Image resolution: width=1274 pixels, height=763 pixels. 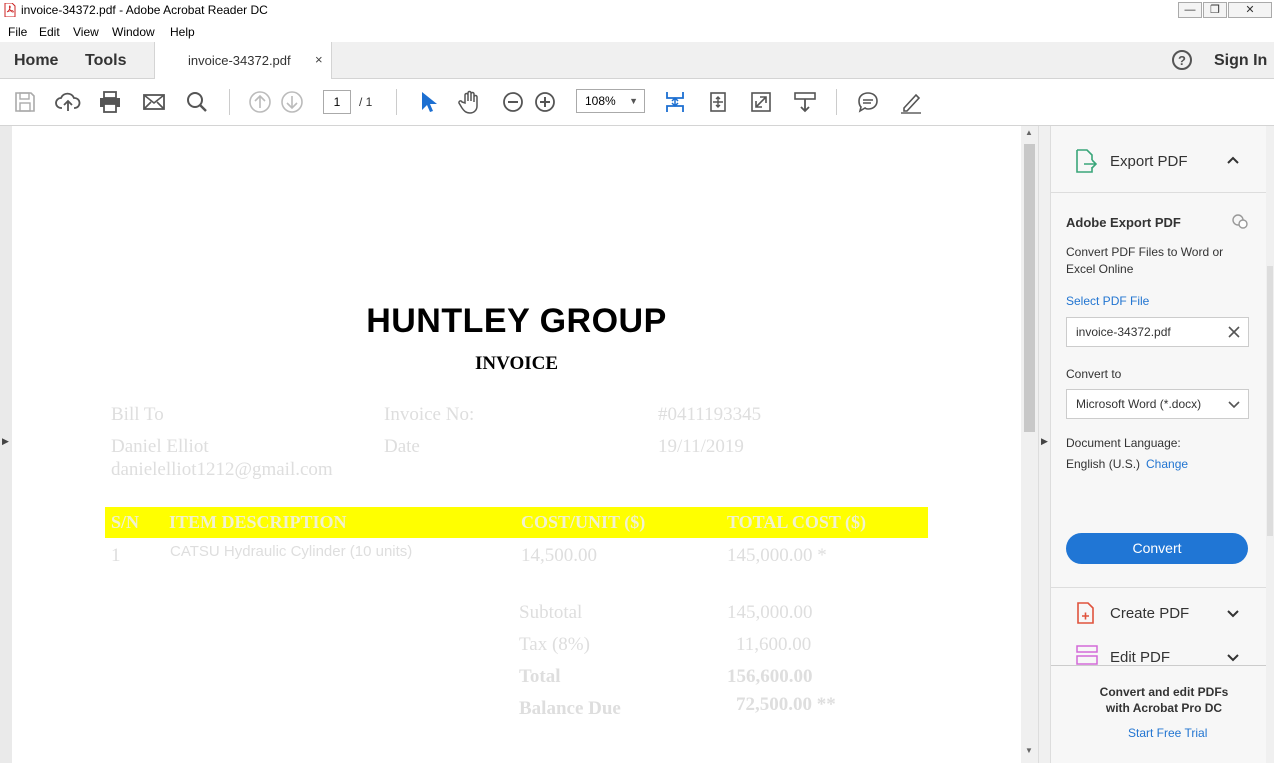 I want to click on menu-file: File, so click(x=17, y=32).